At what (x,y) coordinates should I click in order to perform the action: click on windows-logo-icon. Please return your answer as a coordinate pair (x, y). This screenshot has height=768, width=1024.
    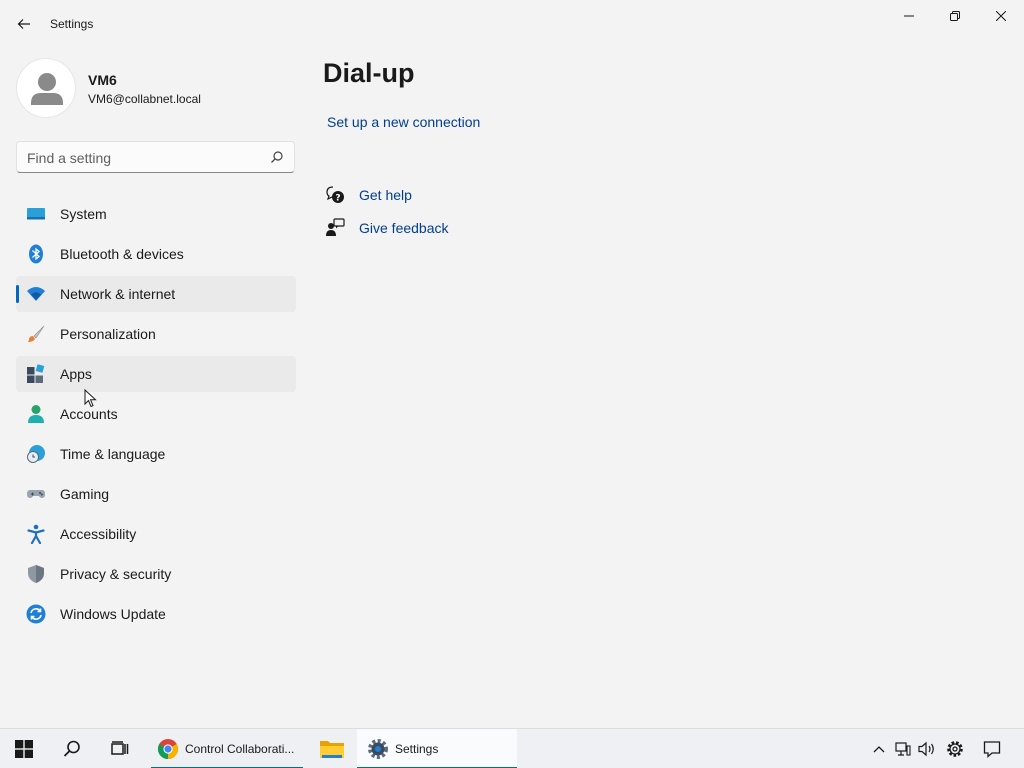
    Looking at the image, I should click on (24, 749).